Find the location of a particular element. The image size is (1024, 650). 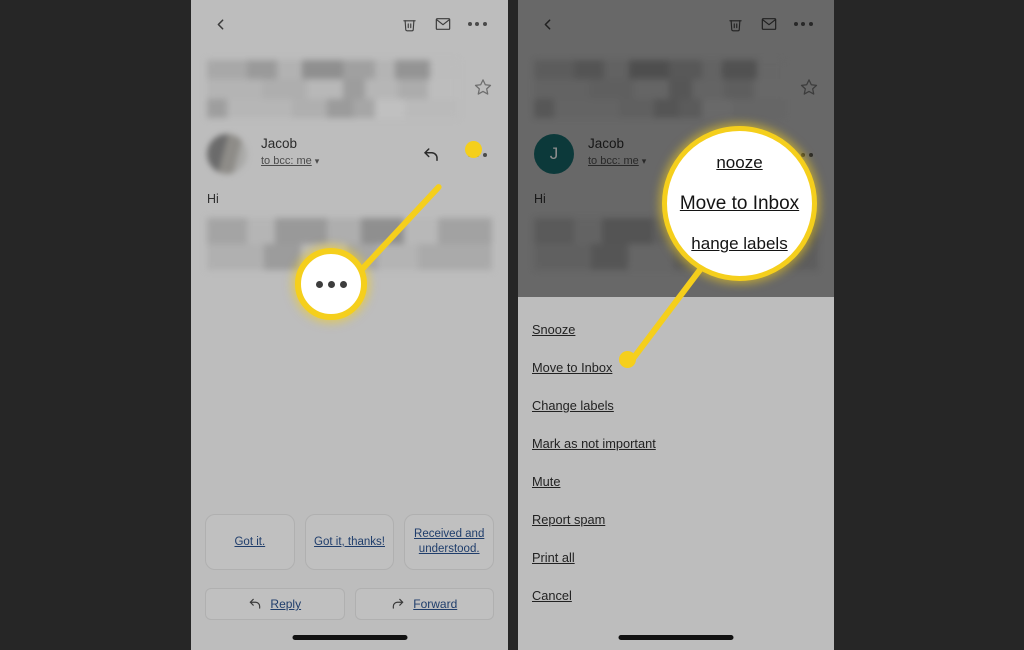

magnified-more-horizontal-icon is located at coordinates (331, 284).